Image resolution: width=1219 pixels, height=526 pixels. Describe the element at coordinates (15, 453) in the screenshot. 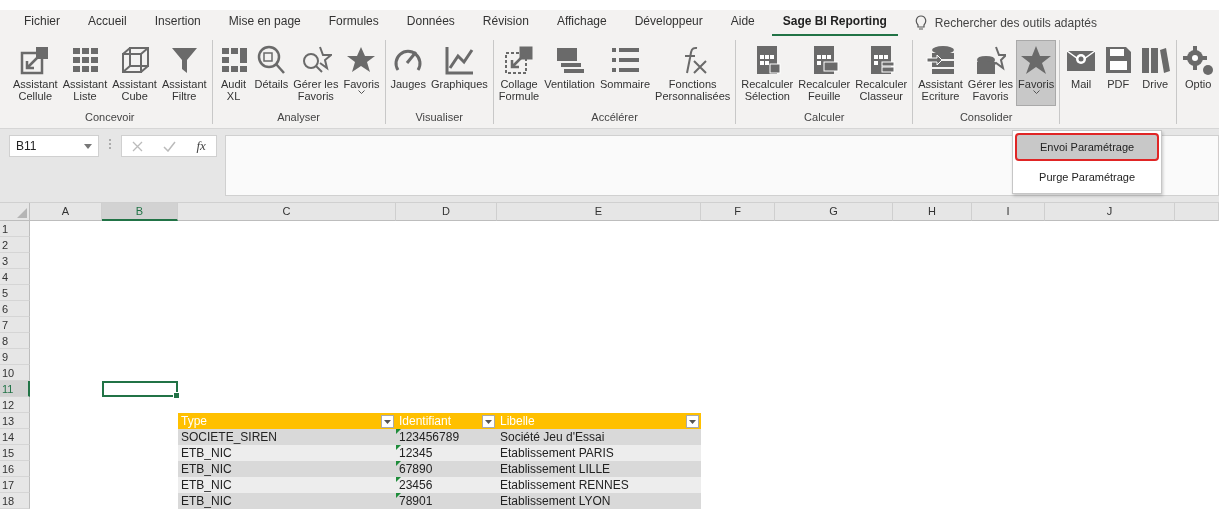

I see `row-header: 15` at that location.